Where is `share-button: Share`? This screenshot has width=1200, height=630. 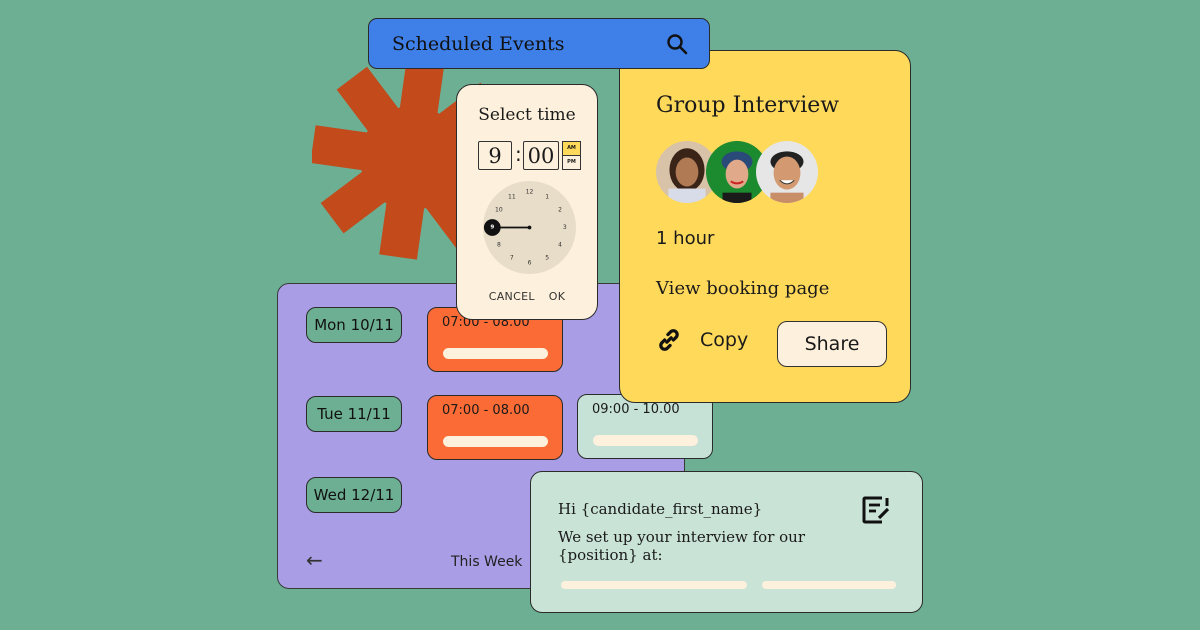 share-button: Share is located at coordinates (832, 344).